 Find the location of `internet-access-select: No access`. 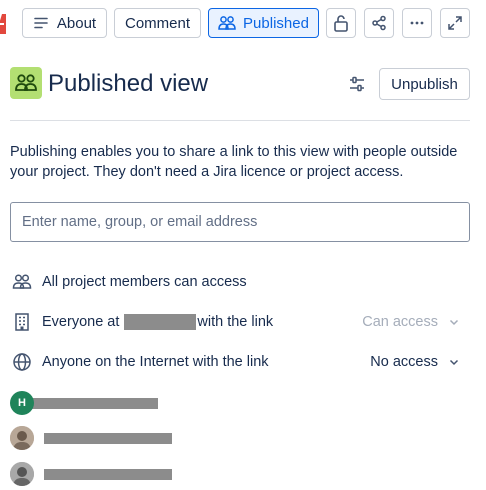

internet-access-select: No access is located at coordinates (415, 362).